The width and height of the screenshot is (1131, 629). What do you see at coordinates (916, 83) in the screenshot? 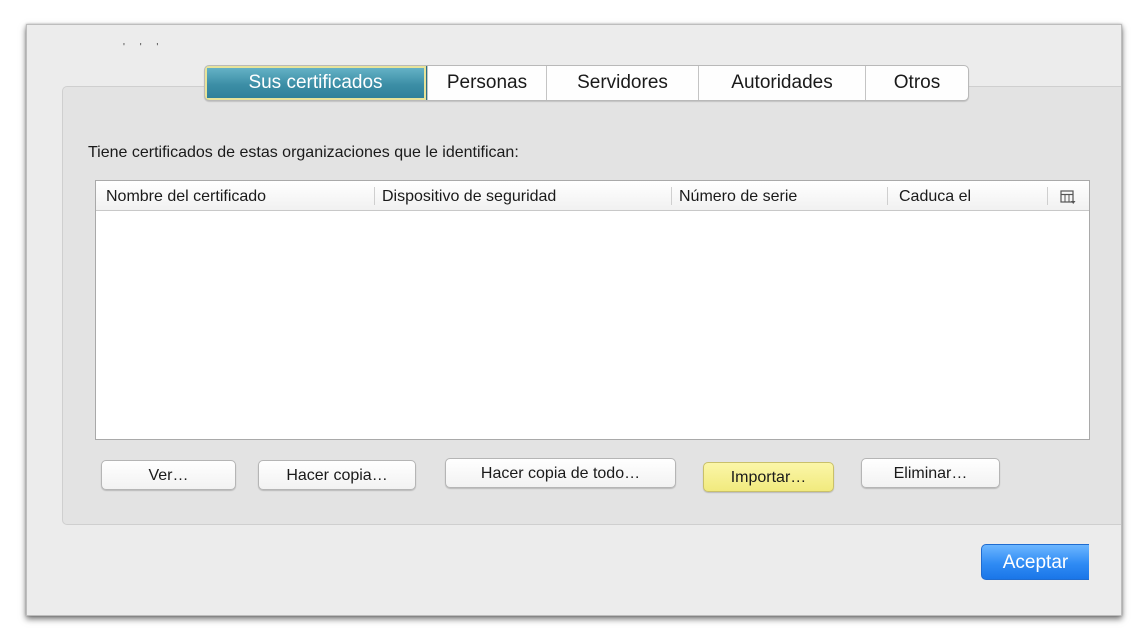
I see `tab-otros: Otros` at bounding box center [916, 83].